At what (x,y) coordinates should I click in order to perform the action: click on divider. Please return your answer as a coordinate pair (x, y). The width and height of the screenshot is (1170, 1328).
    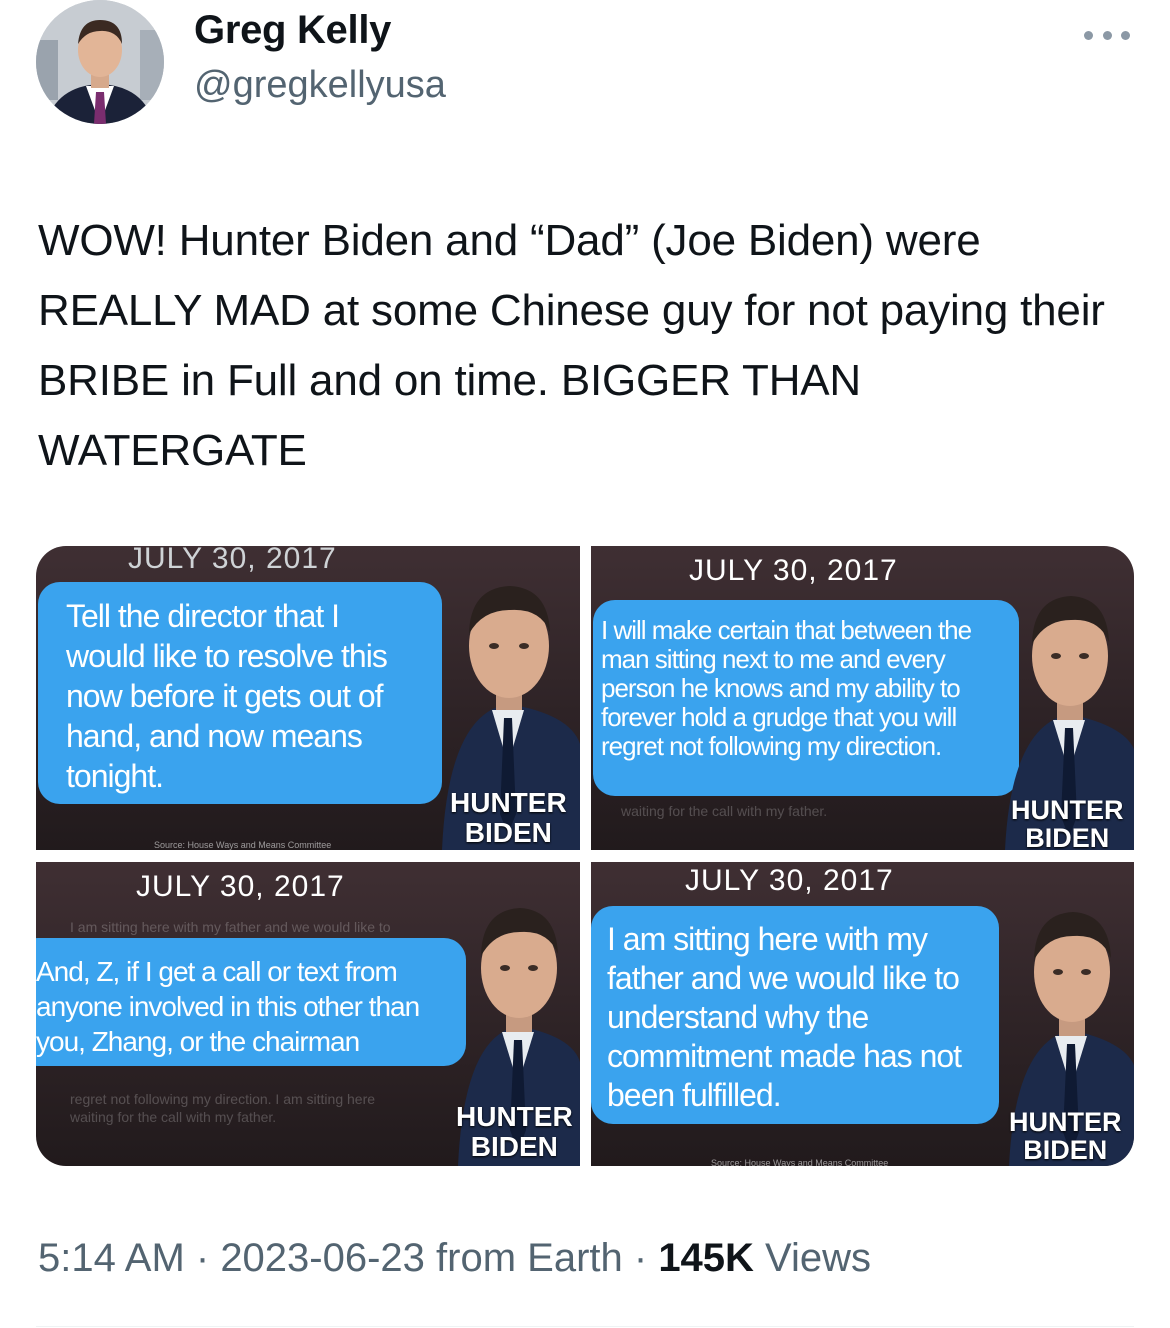
    Looking at the image, I should click on (585, 1326).